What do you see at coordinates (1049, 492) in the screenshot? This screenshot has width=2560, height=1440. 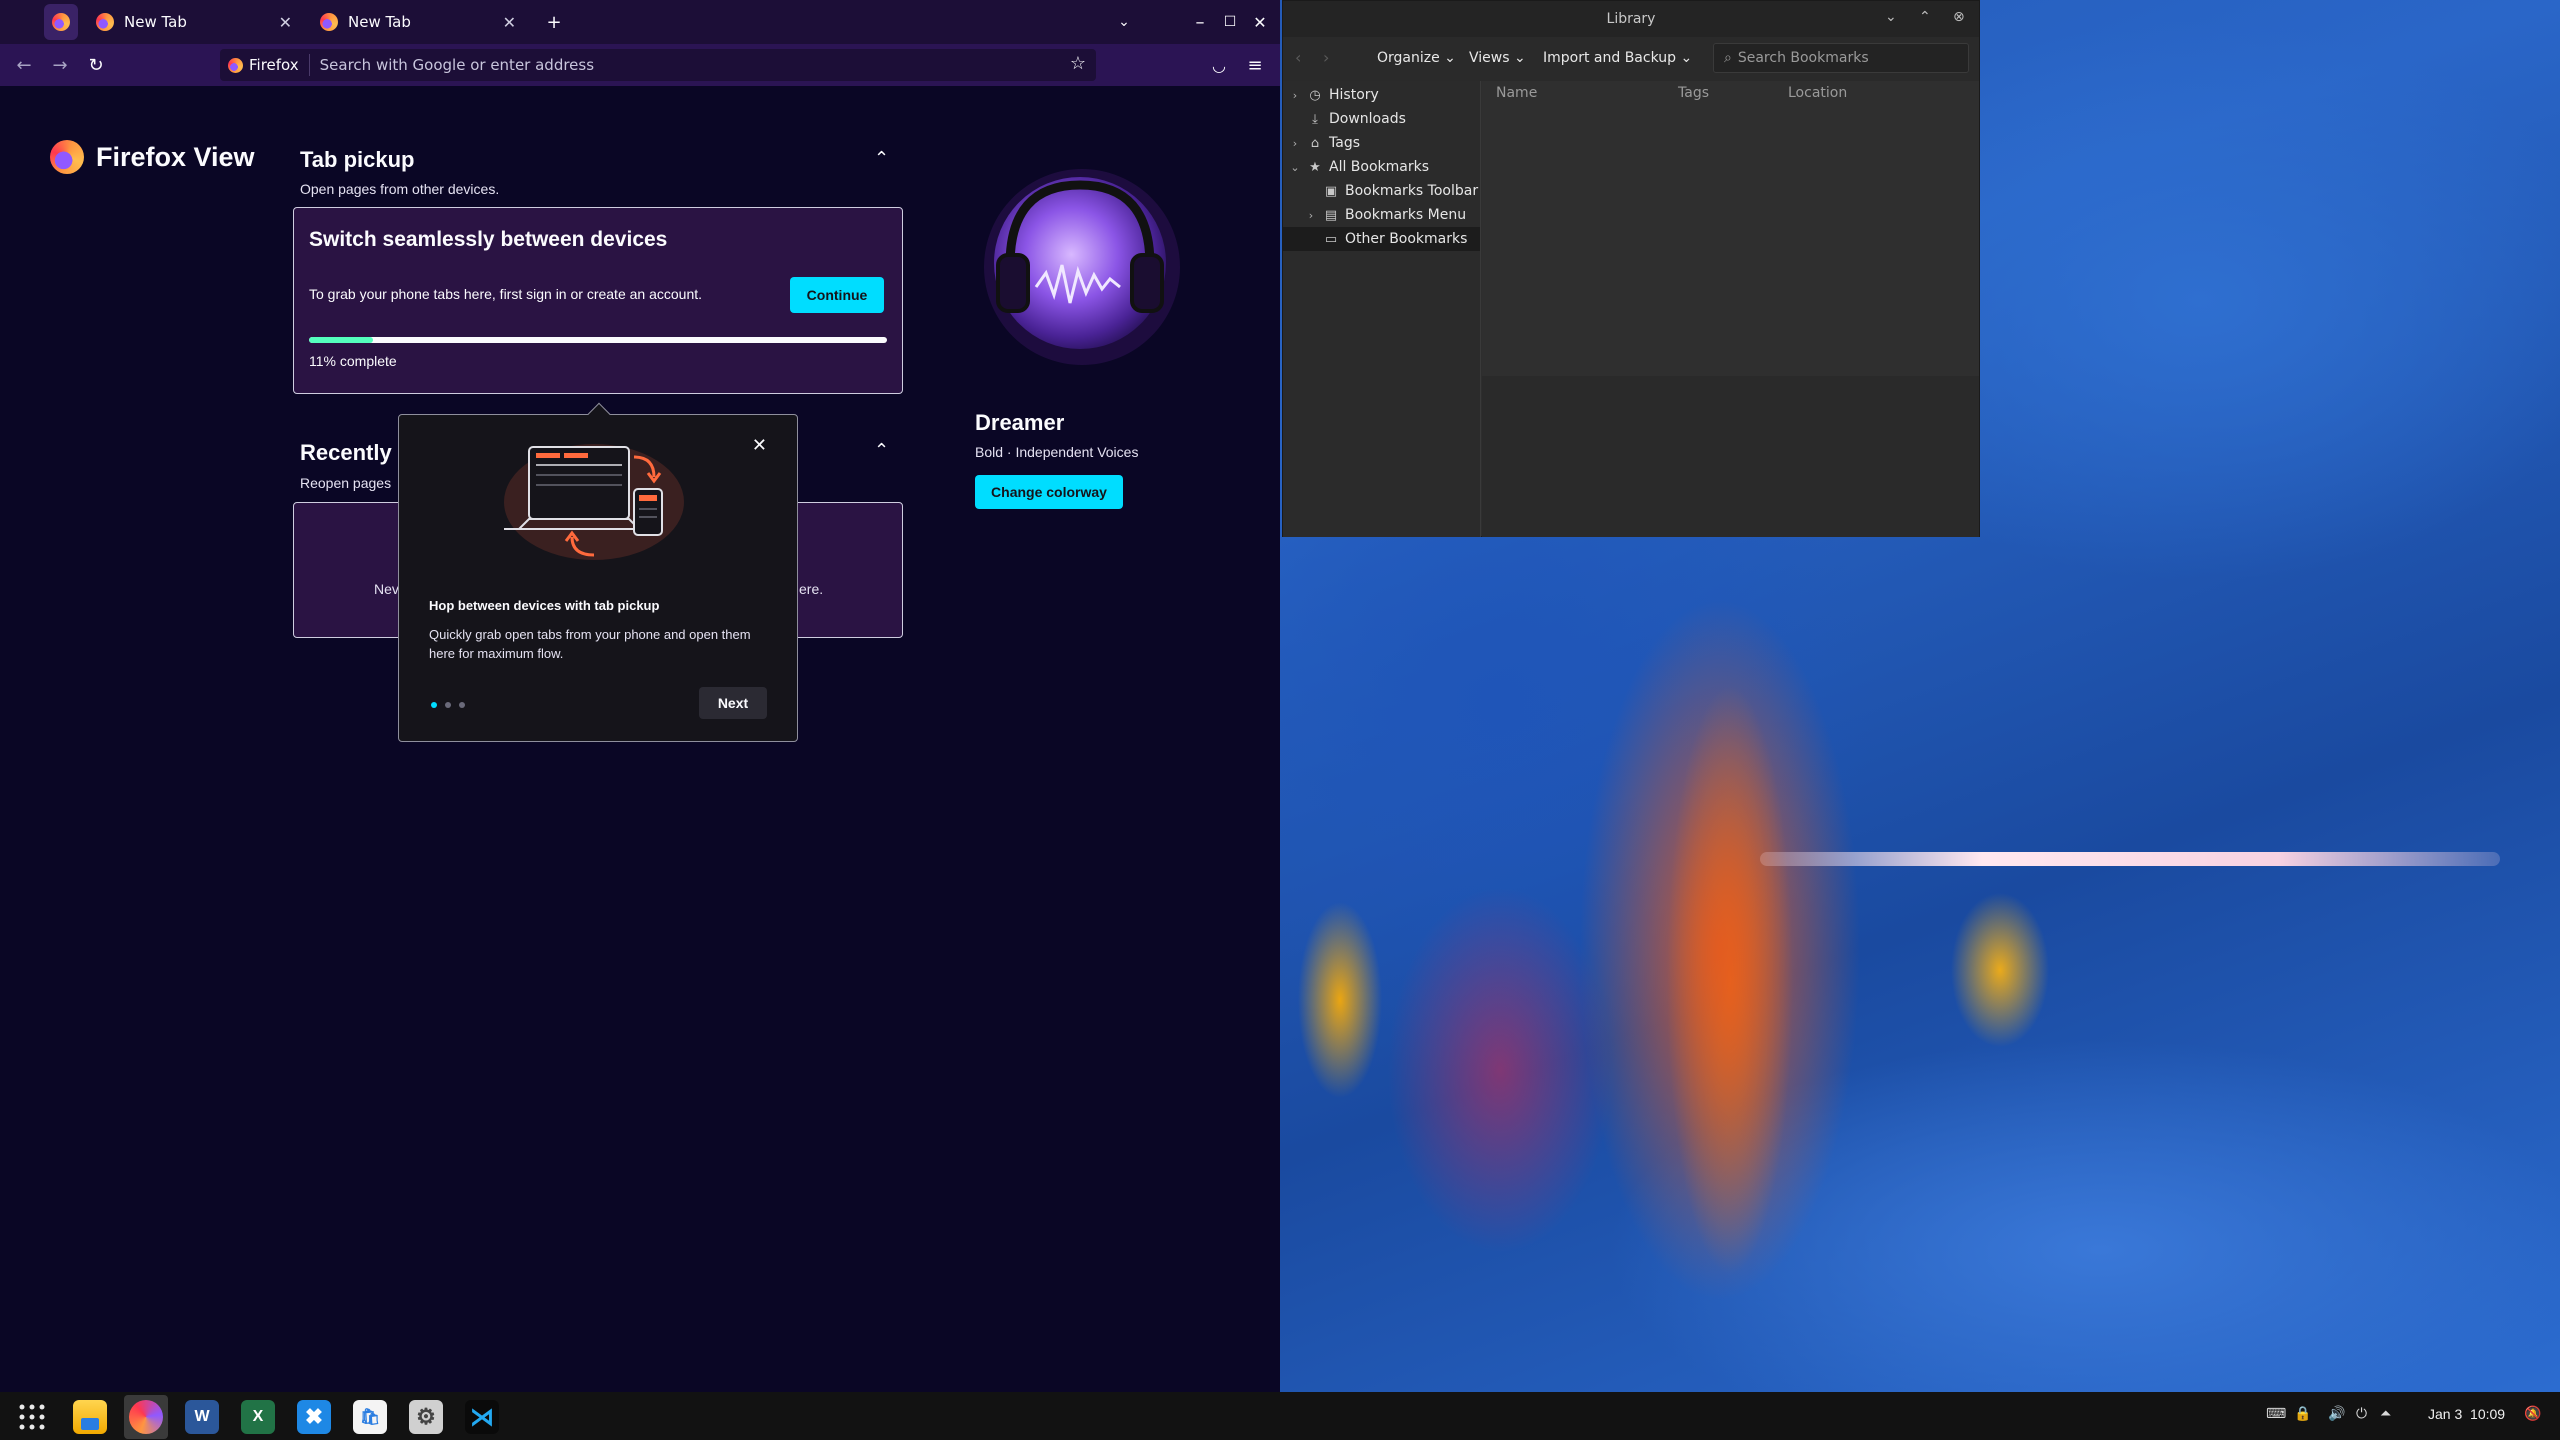 I see `change-colorway-button: Change colorway` at bounding box center [1049, 492].